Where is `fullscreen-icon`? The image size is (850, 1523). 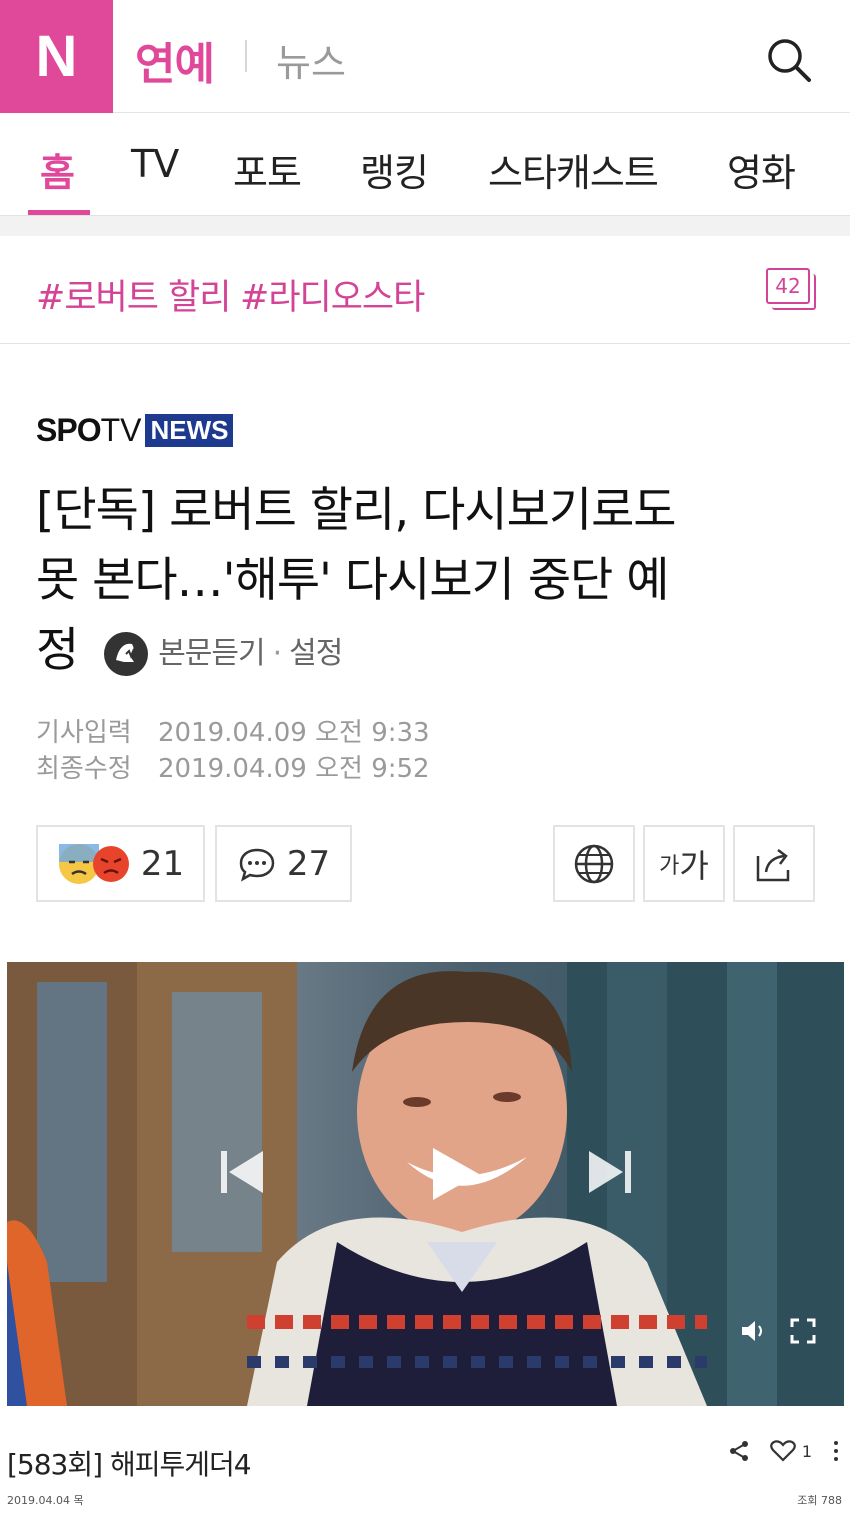 fullscreen-icon is located at coordinates (803, 1331).